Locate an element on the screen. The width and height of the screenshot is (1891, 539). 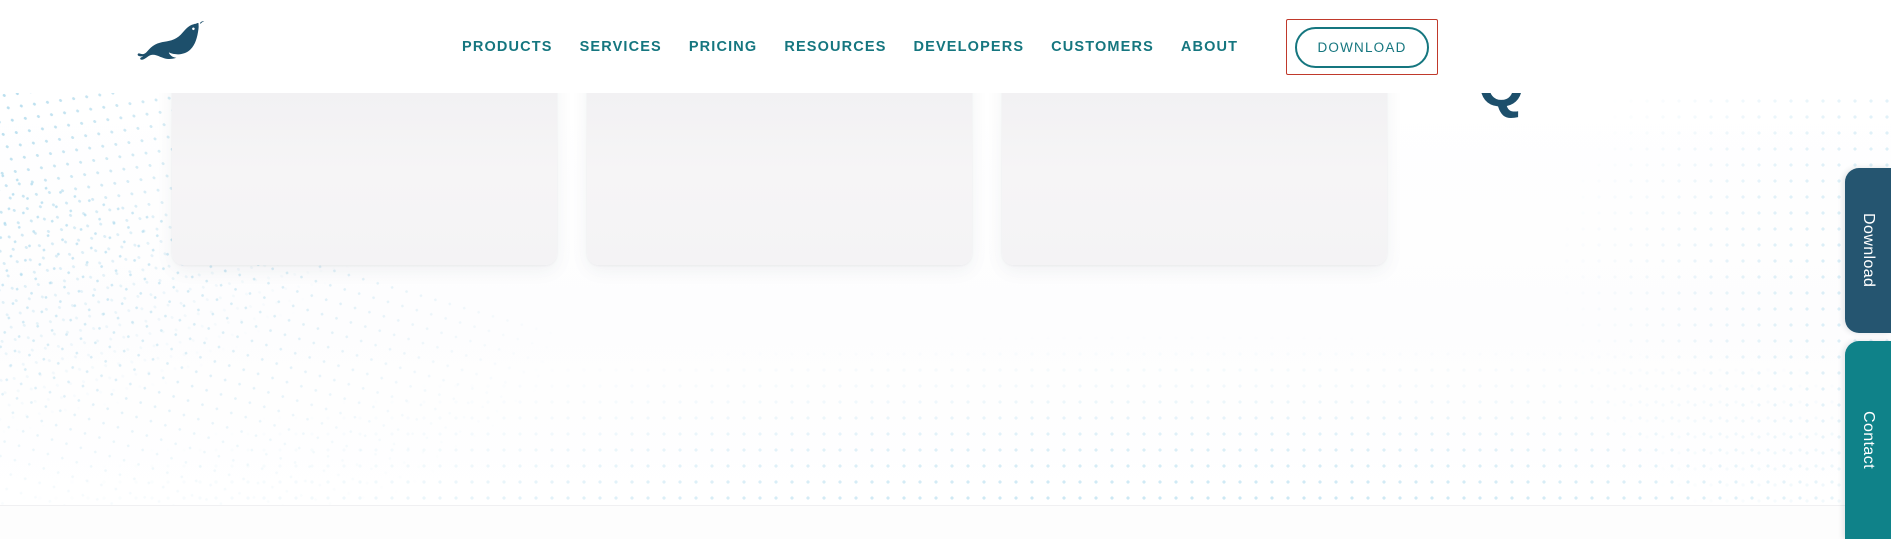
nav-item-developers: DEVELOPERS is located at coordinates (969, 47).